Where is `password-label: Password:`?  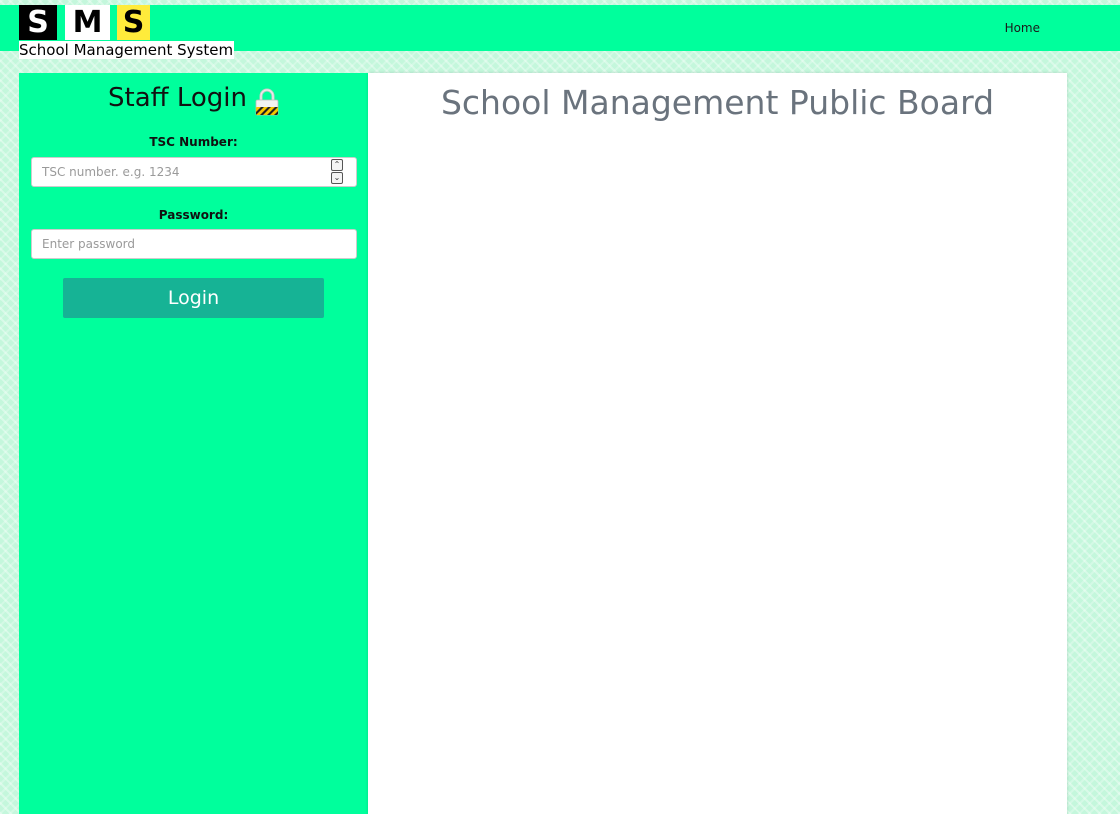 password-label: Password: is located at coordinates (193, 215).